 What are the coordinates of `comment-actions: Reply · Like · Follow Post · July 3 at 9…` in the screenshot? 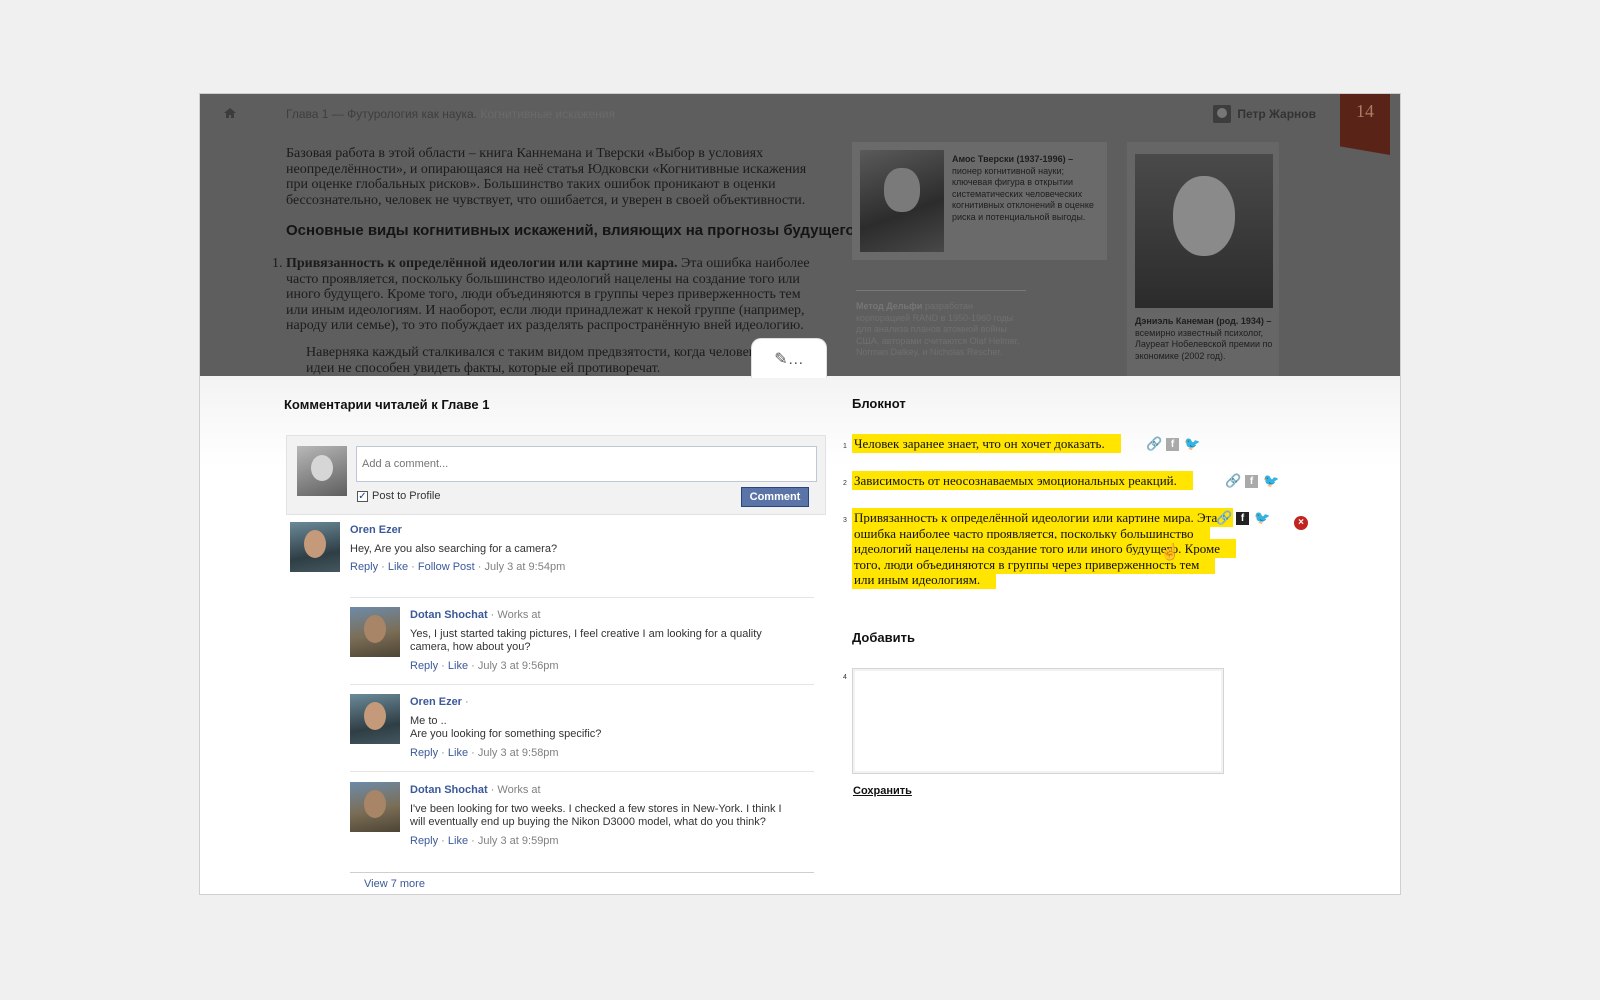 It's located at (458, 567).